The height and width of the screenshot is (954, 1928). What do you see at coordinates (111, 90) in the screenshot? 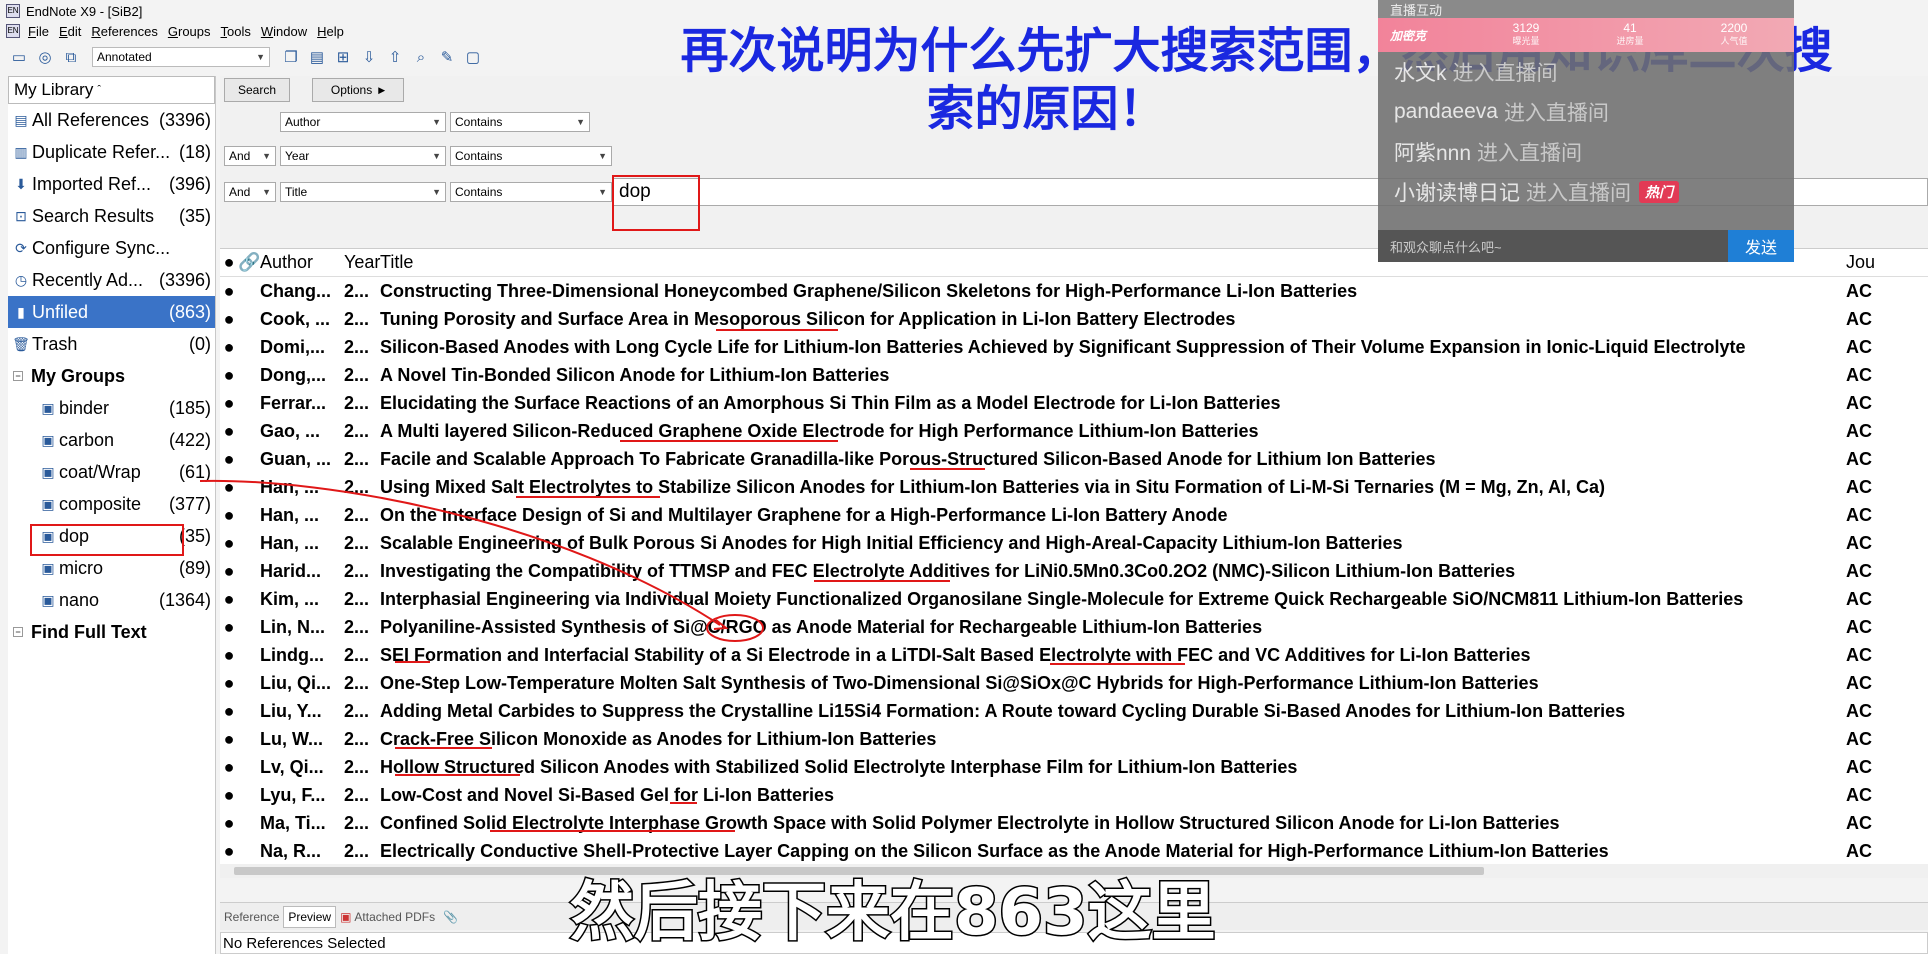
I see `my-library-header: My Library ˆ` at bounding box center [111, 90].